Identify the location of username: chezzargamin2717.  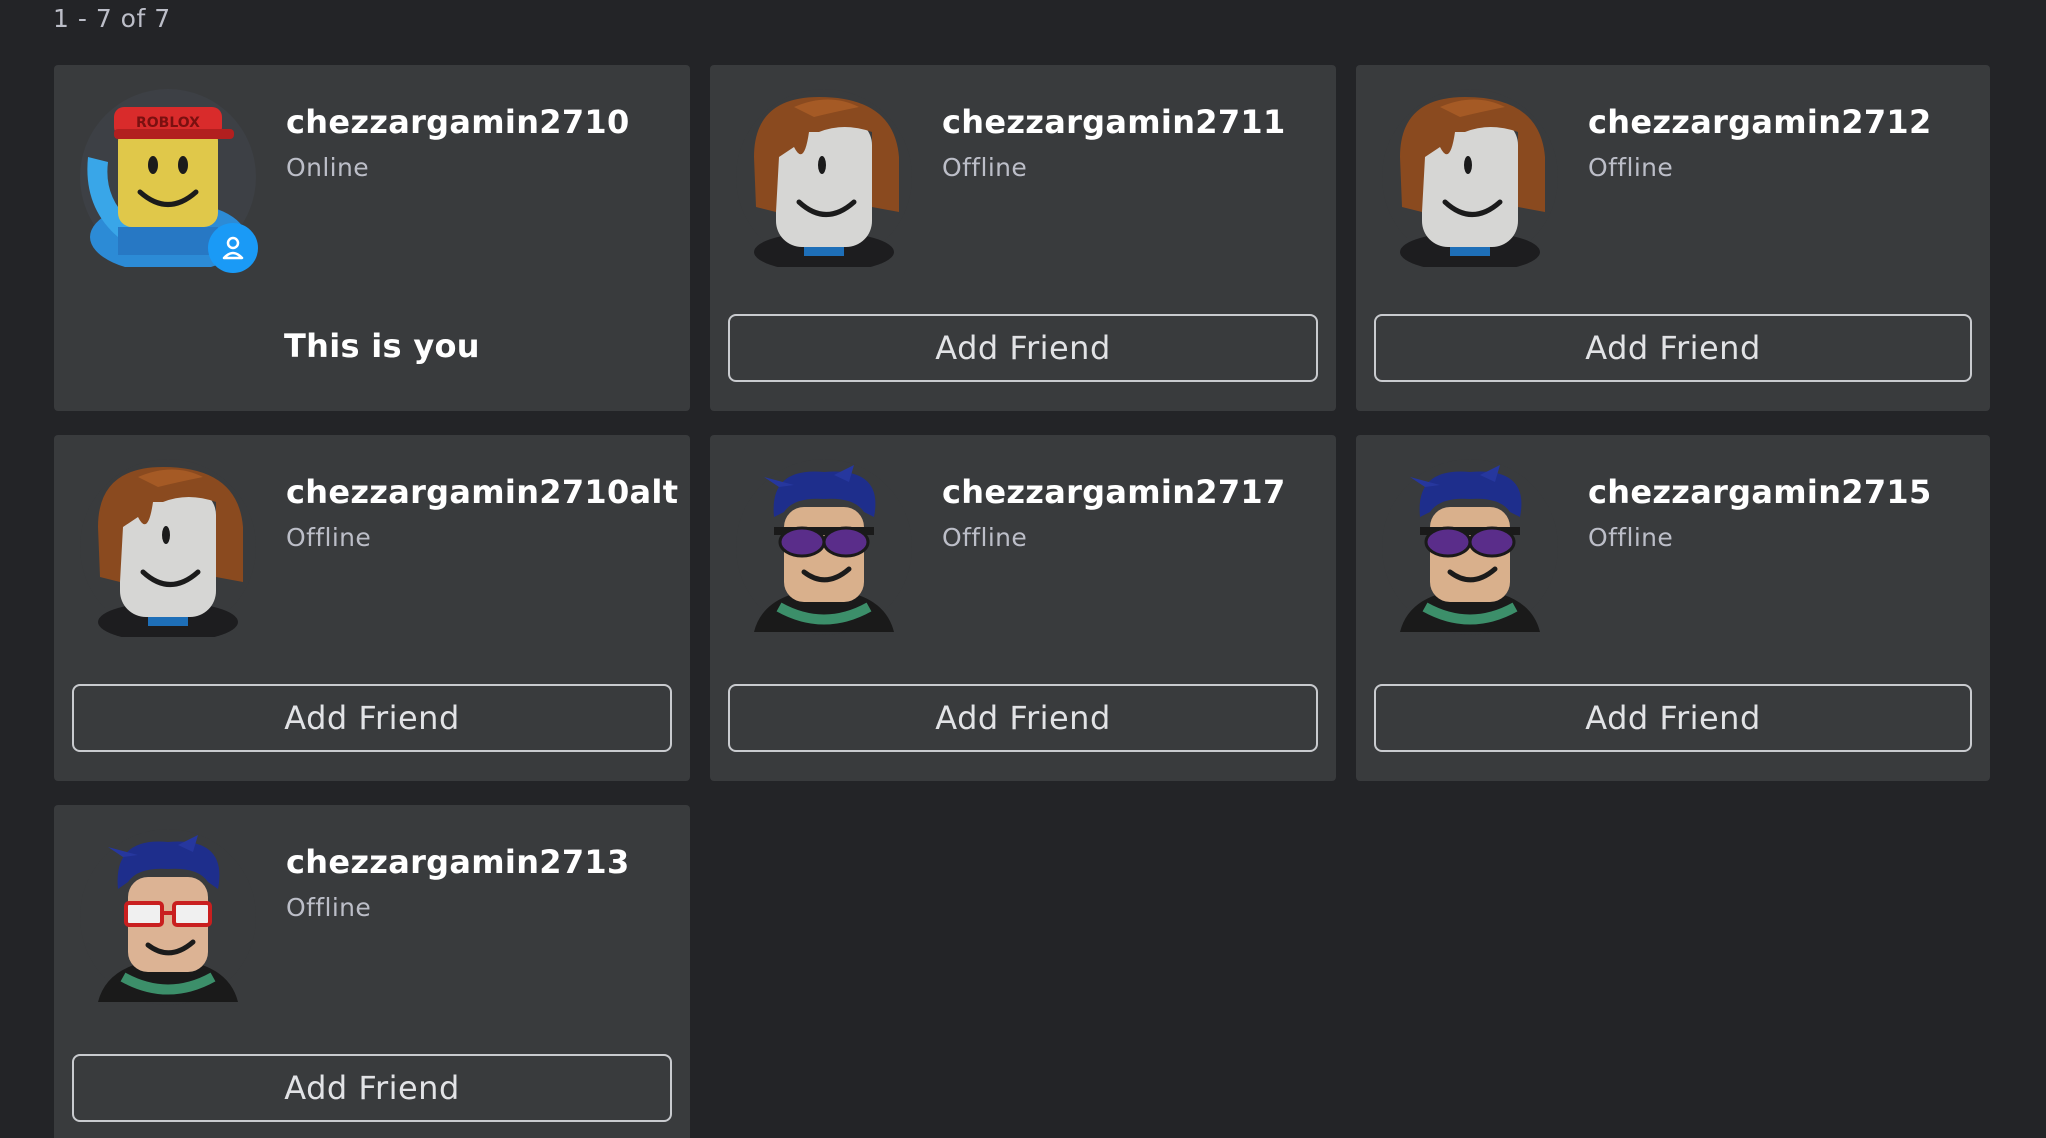
(1114, 492).